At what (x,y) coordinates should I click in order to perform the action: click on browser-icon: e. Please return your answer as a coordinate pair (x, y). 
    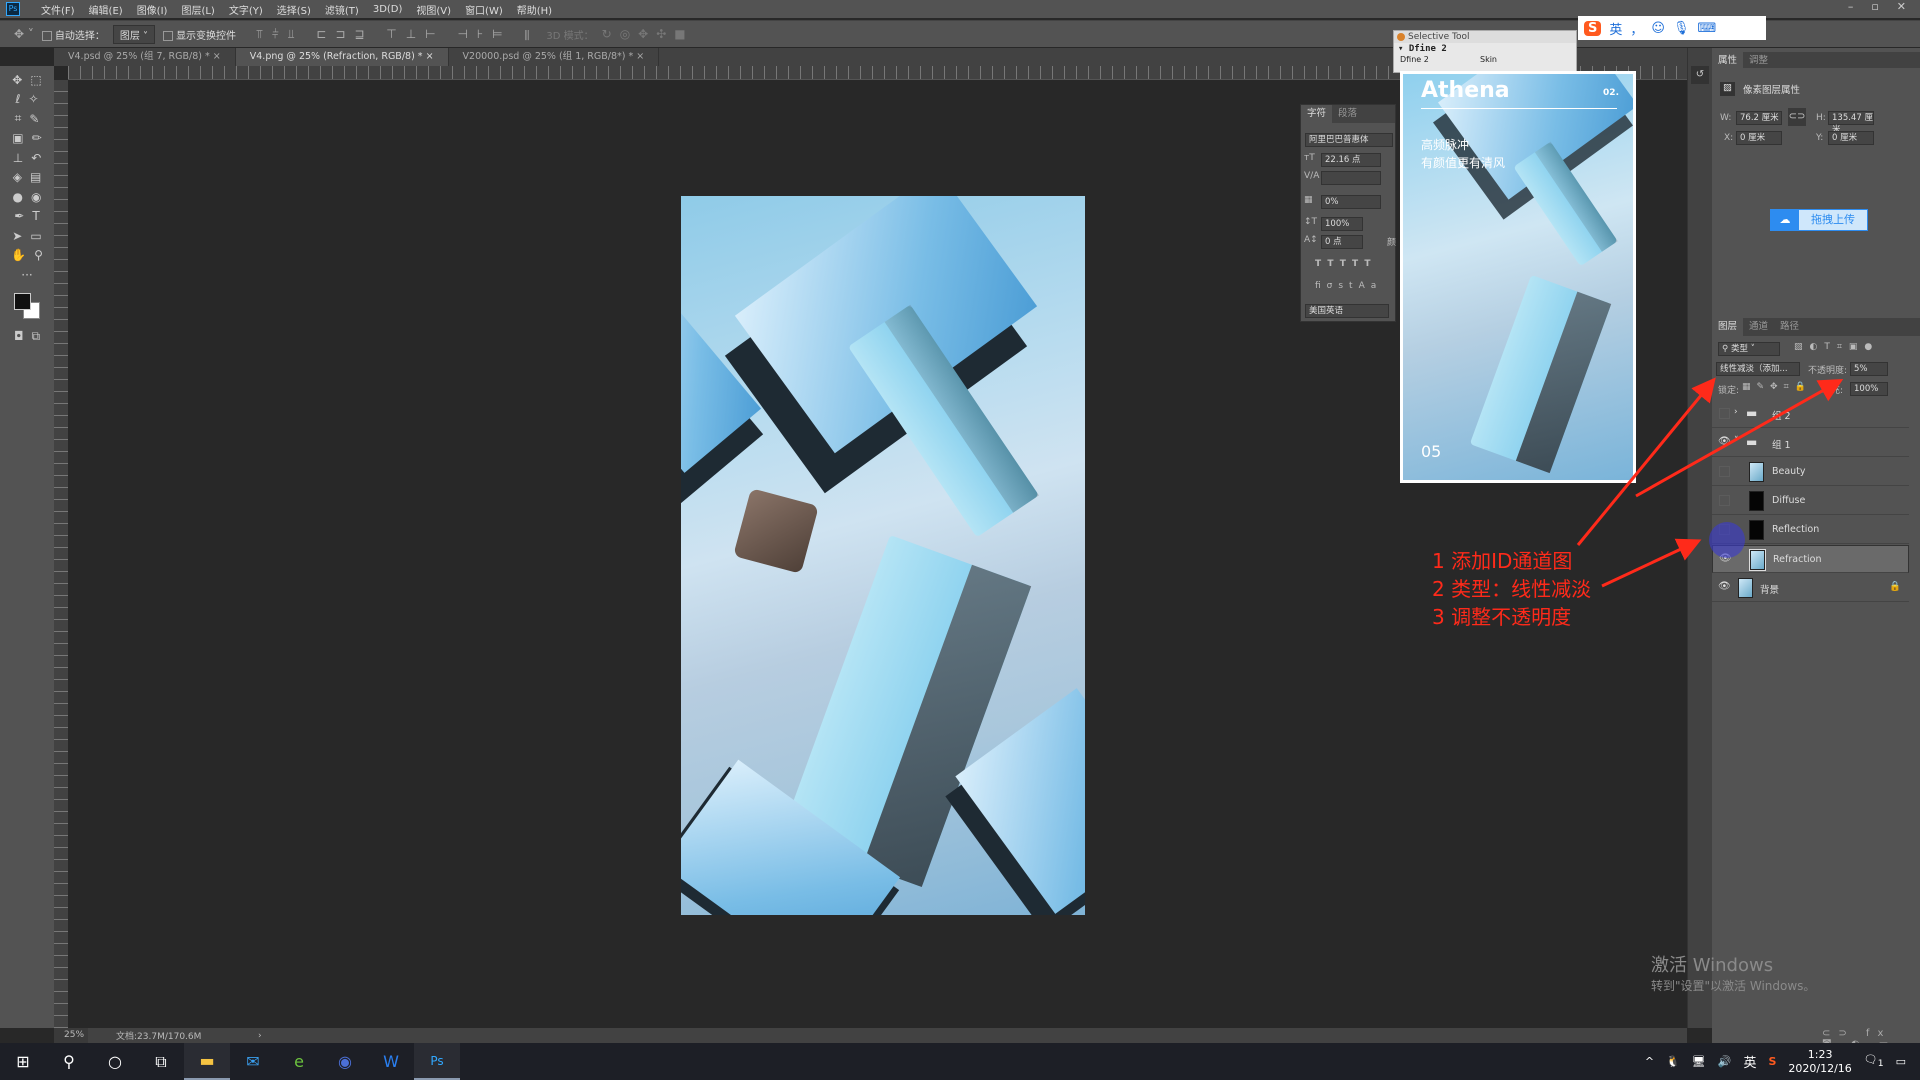
    Looking at the image, I should click on (299, 1061).